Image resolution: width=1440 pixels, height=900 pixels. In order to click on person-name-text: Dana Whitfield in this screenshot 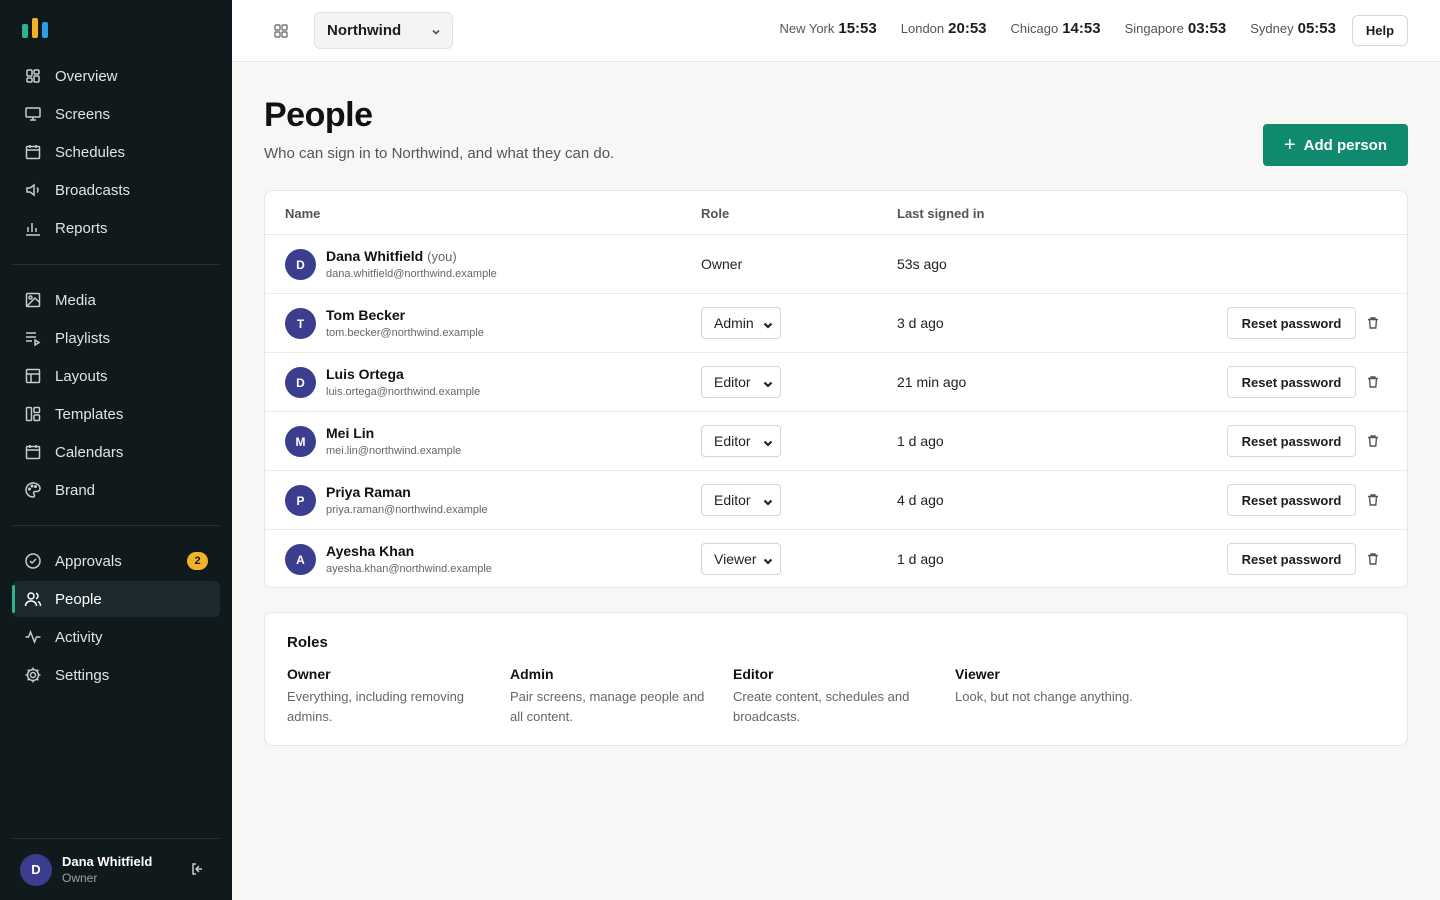, I will do `click(375, 256)`.